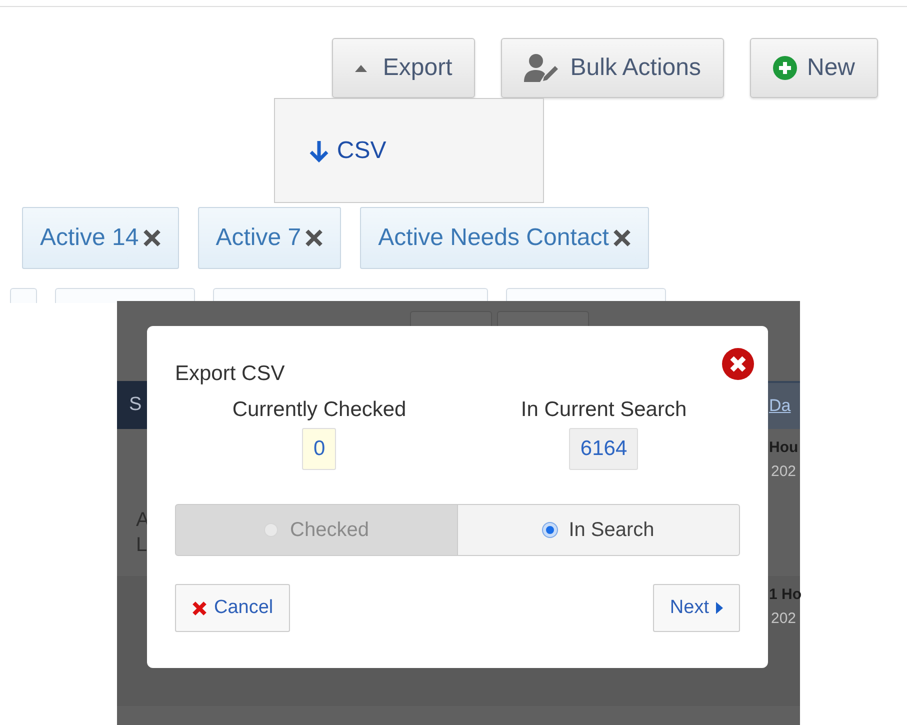 The width and height of the screenshot is (907, 725). What do you see at coordinates (612, 68) in the screenshot?
I see `toolbar-button: Bulk Actions` at bounding box center [612, 68].